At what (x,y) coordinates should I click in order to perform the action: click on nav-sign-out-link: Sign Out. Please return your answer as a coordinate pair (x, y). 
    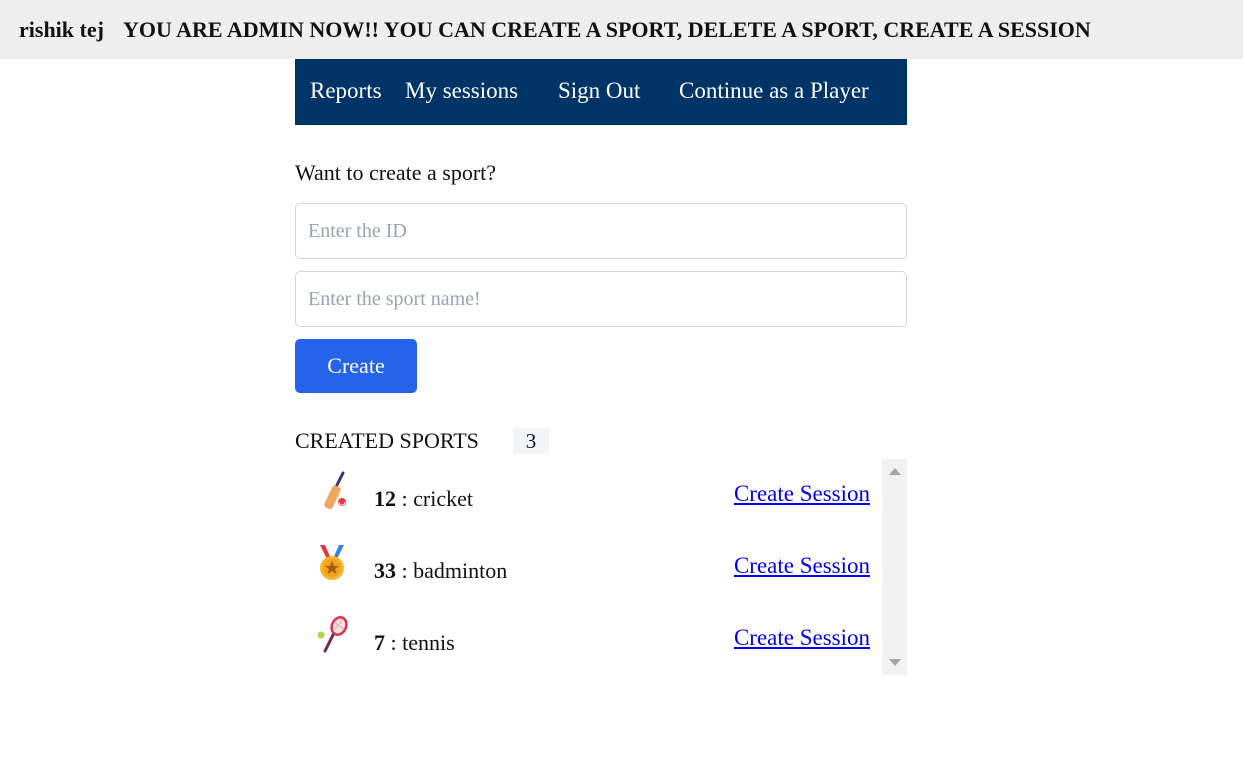
    Looking at the image, I should click on (599, 91).